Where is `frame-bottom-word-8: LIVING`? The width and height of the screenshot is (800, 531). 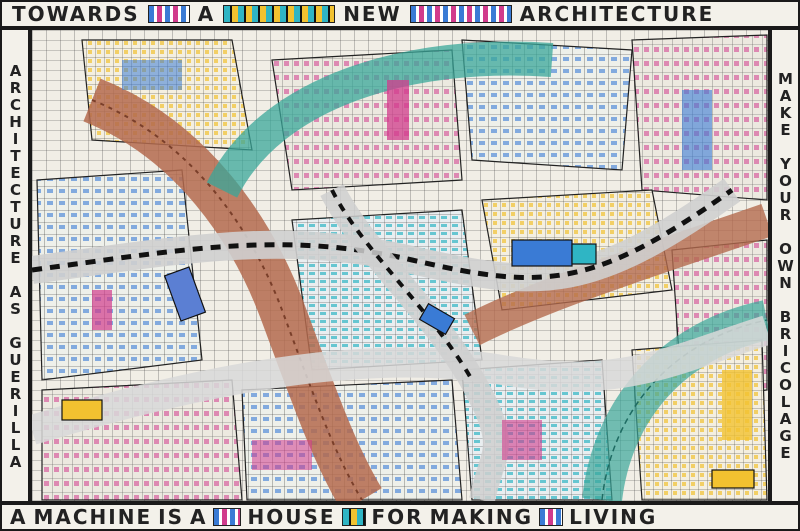 frame-bottom-word-8: LIVING is located at coordinates (613, 517).